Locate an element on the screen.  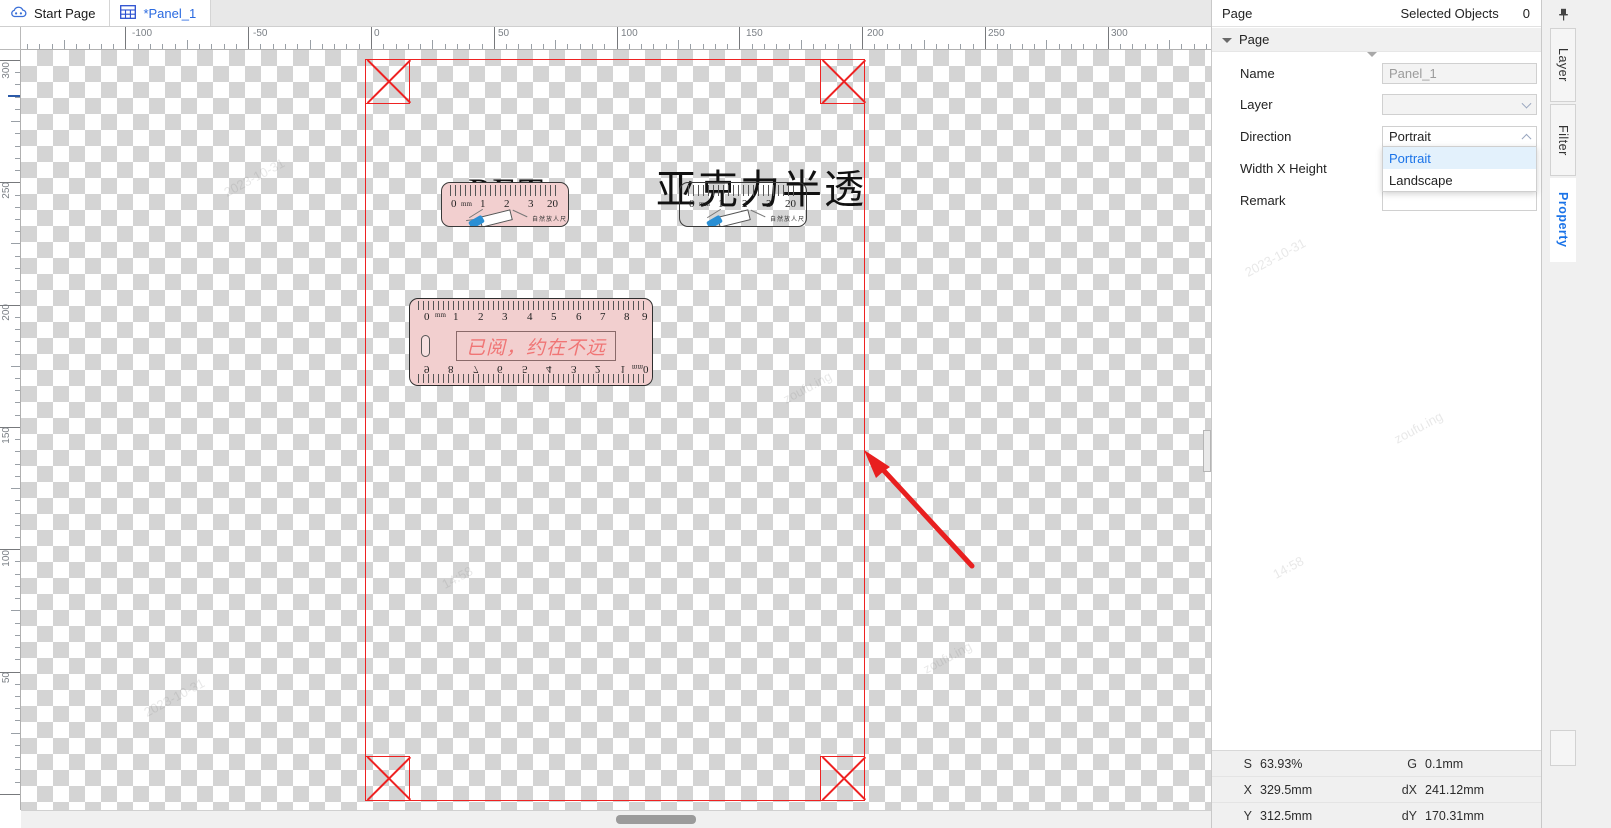
pin-icon is located at coordinates (1563, 14).